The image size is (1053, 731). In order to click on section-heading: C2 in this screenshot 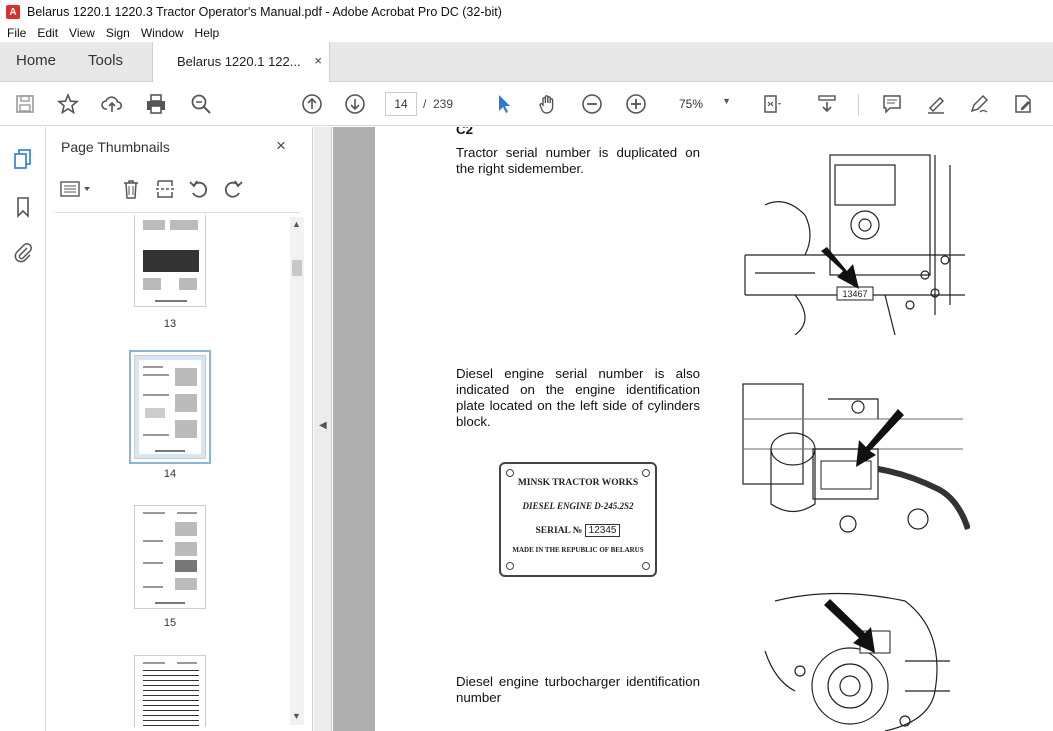, I will do `click(464, 132)`.